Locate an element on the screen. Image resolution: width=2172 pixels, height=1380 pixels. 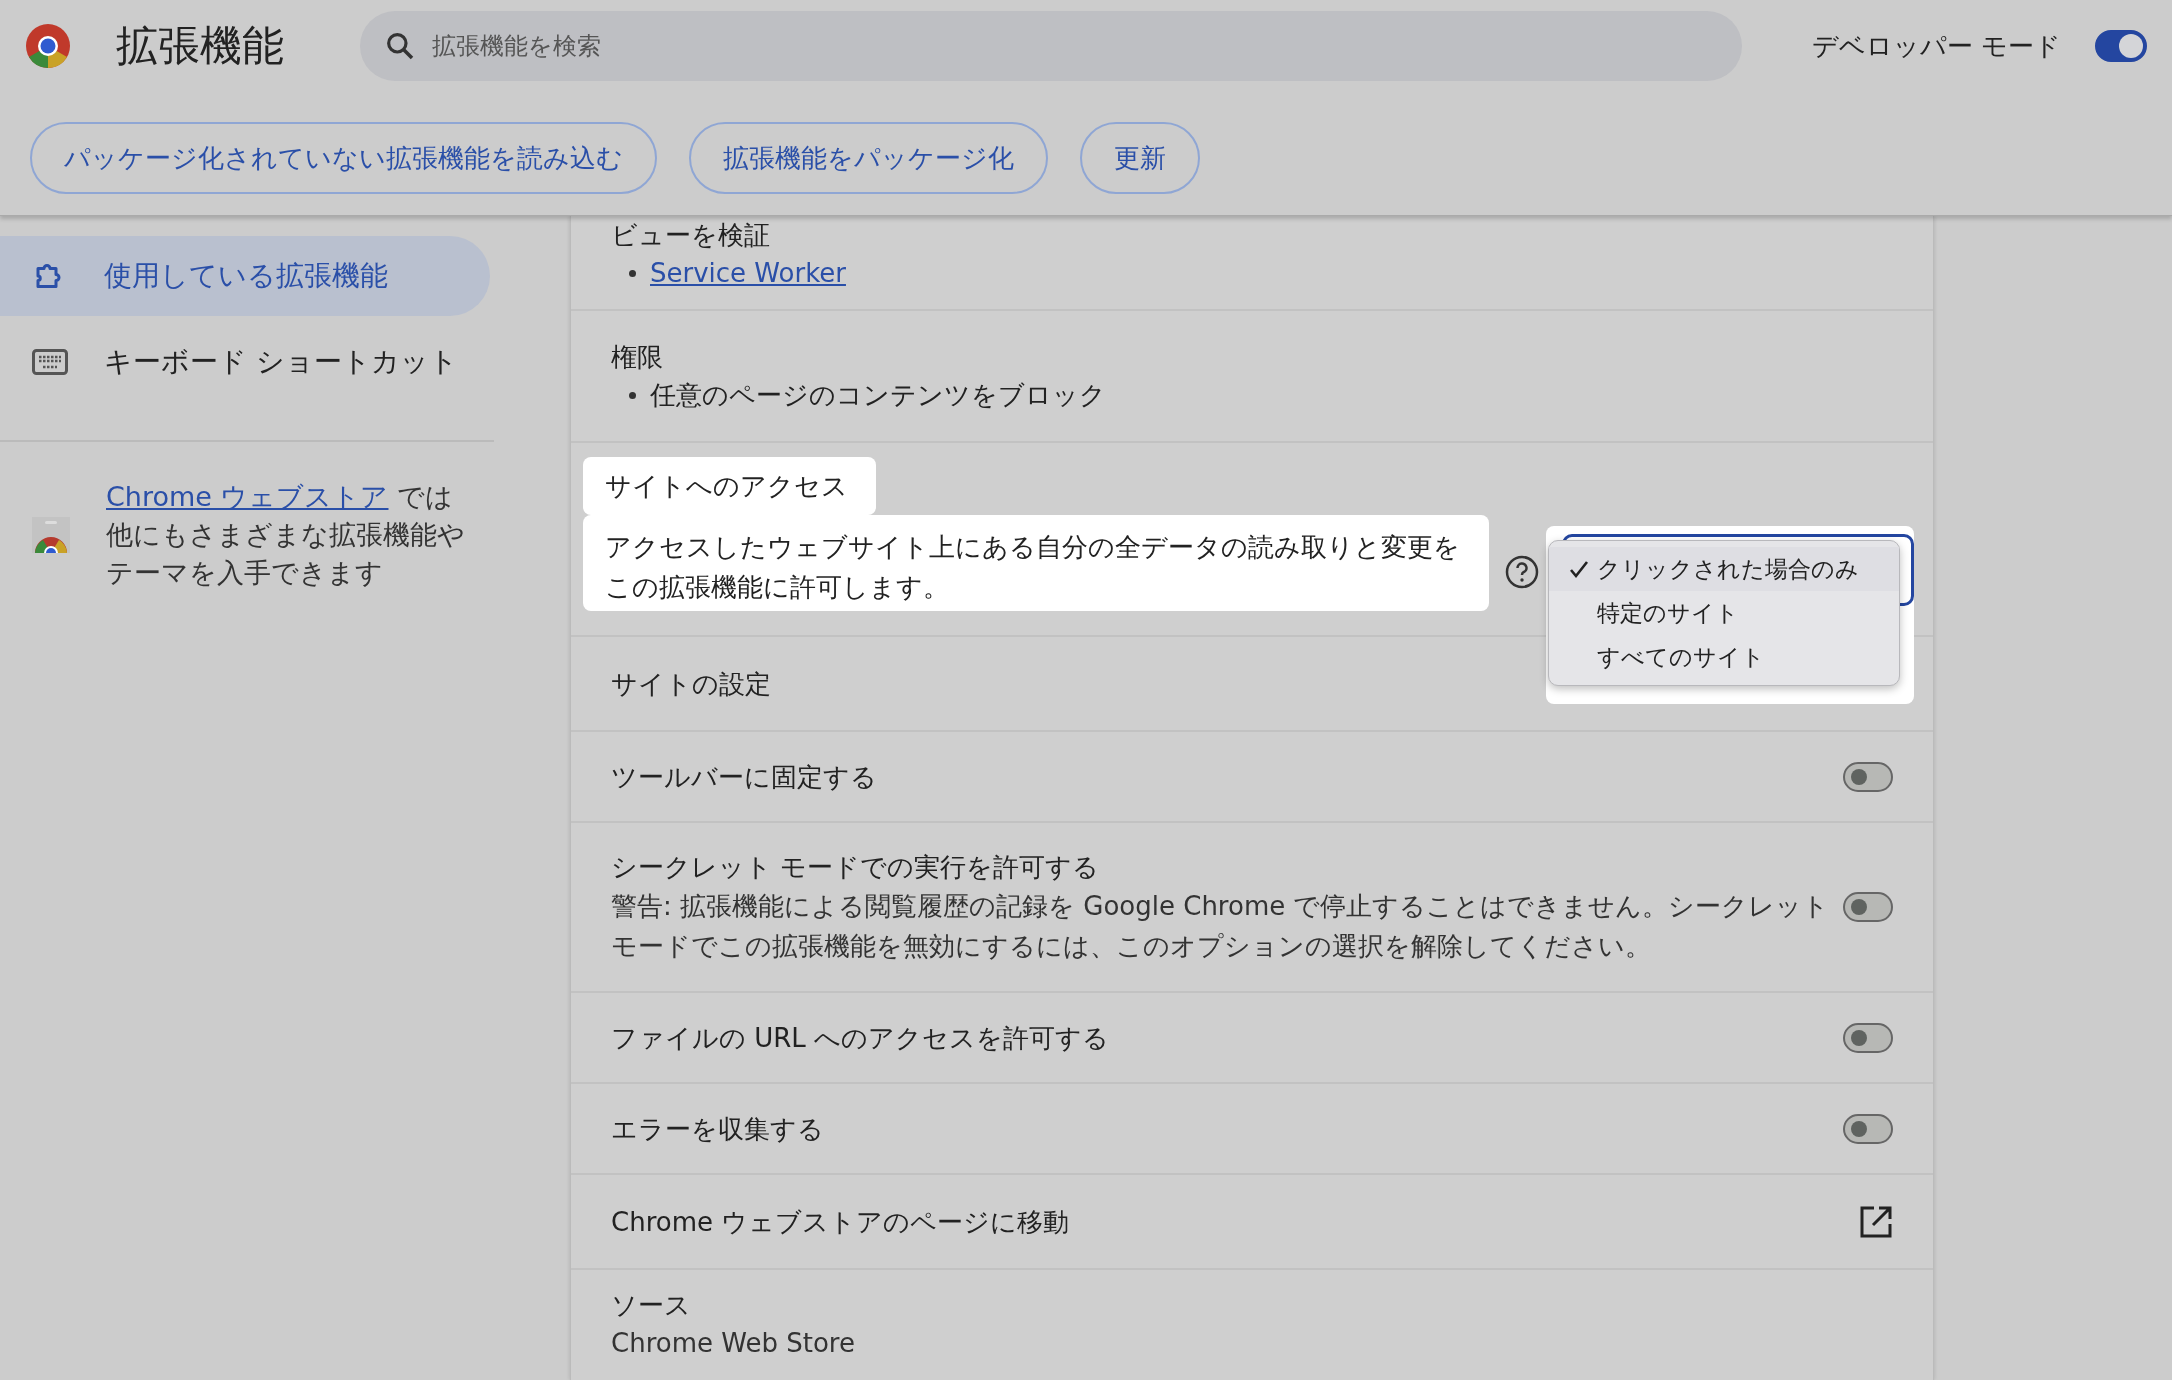
check-icon is located at coordinates (1579, 569).